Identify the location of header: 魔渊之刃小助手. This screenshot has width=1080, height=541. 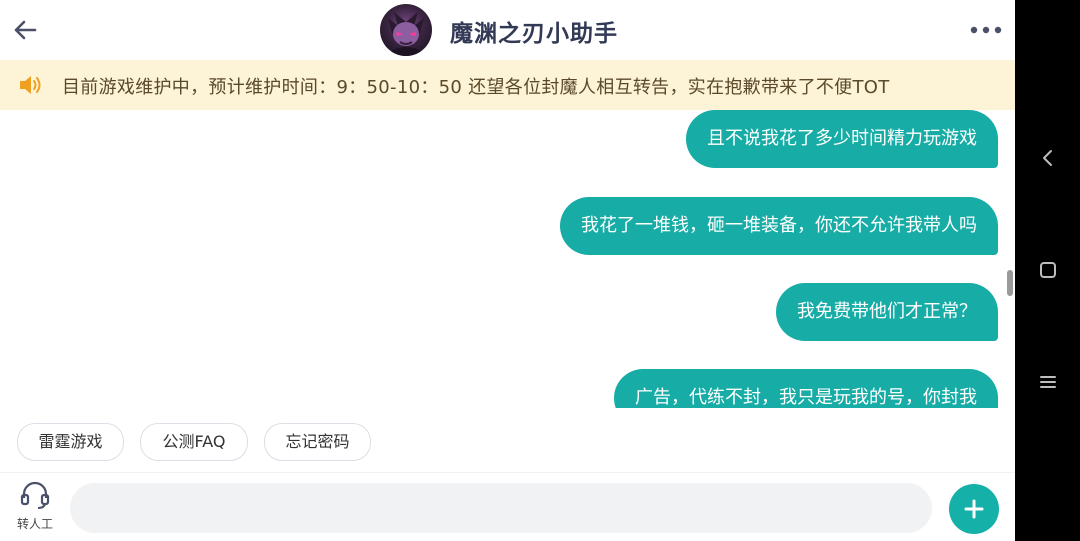
(507, 30).